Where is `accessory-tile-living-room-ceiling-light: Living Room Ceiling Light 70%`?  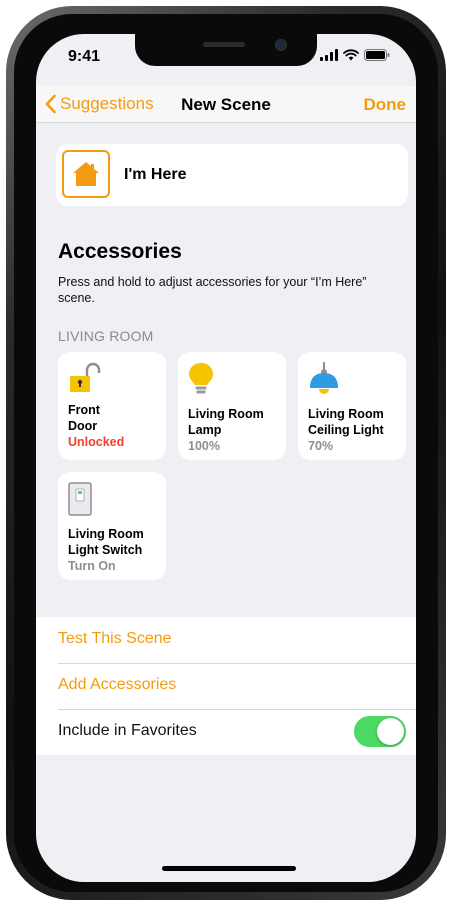 accessory-tile-living-room-ceiling-light: Living Room Ceiling Light 70% is located at coordinates (352, 406).